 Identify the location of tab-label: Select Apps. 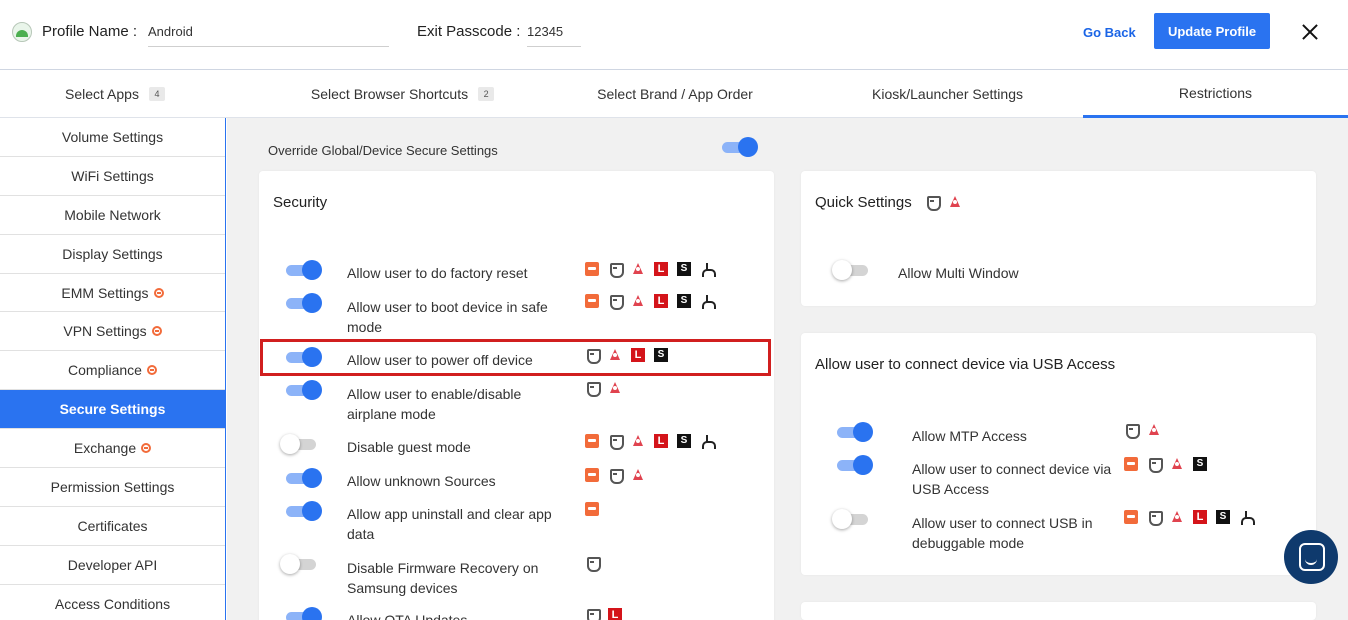
(102, 94).